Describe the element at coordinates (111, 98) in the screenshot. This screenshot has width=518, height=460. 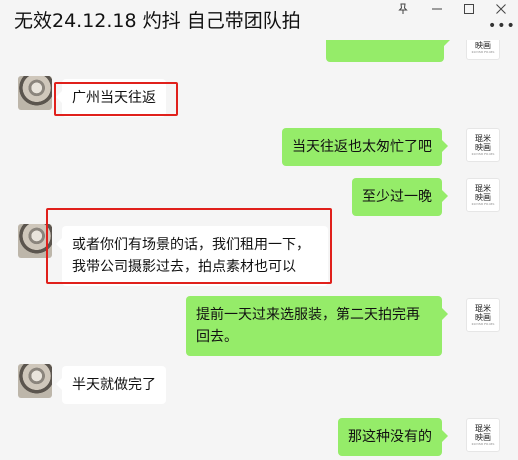
I see `message-bubble-contact: 广州当天往返` at that location.